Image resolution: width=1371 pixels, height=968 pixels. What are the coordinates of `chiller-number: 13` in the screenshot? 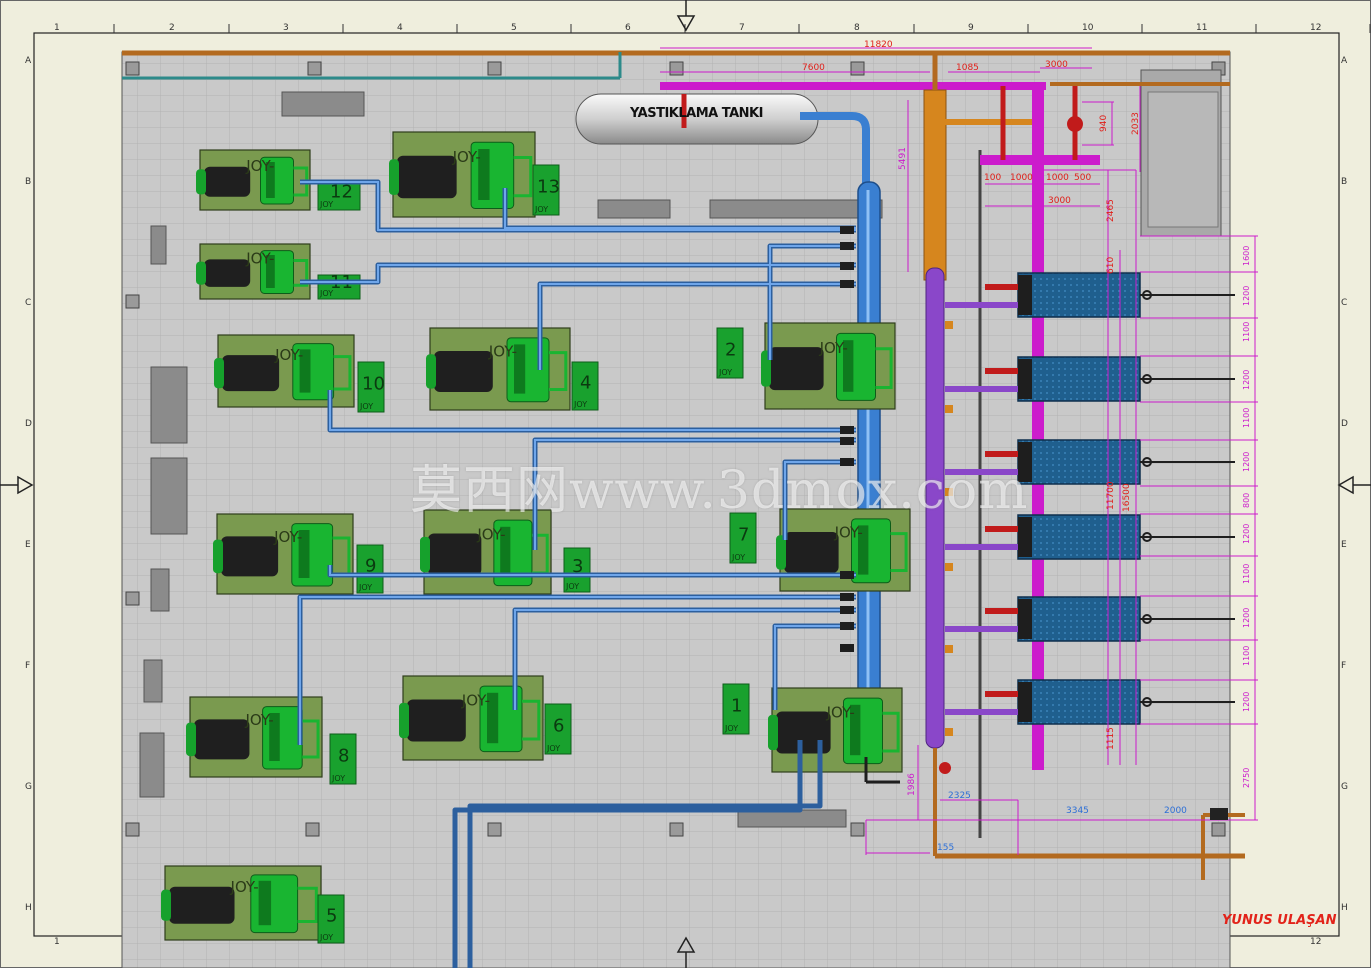 It's located at (548, 187).